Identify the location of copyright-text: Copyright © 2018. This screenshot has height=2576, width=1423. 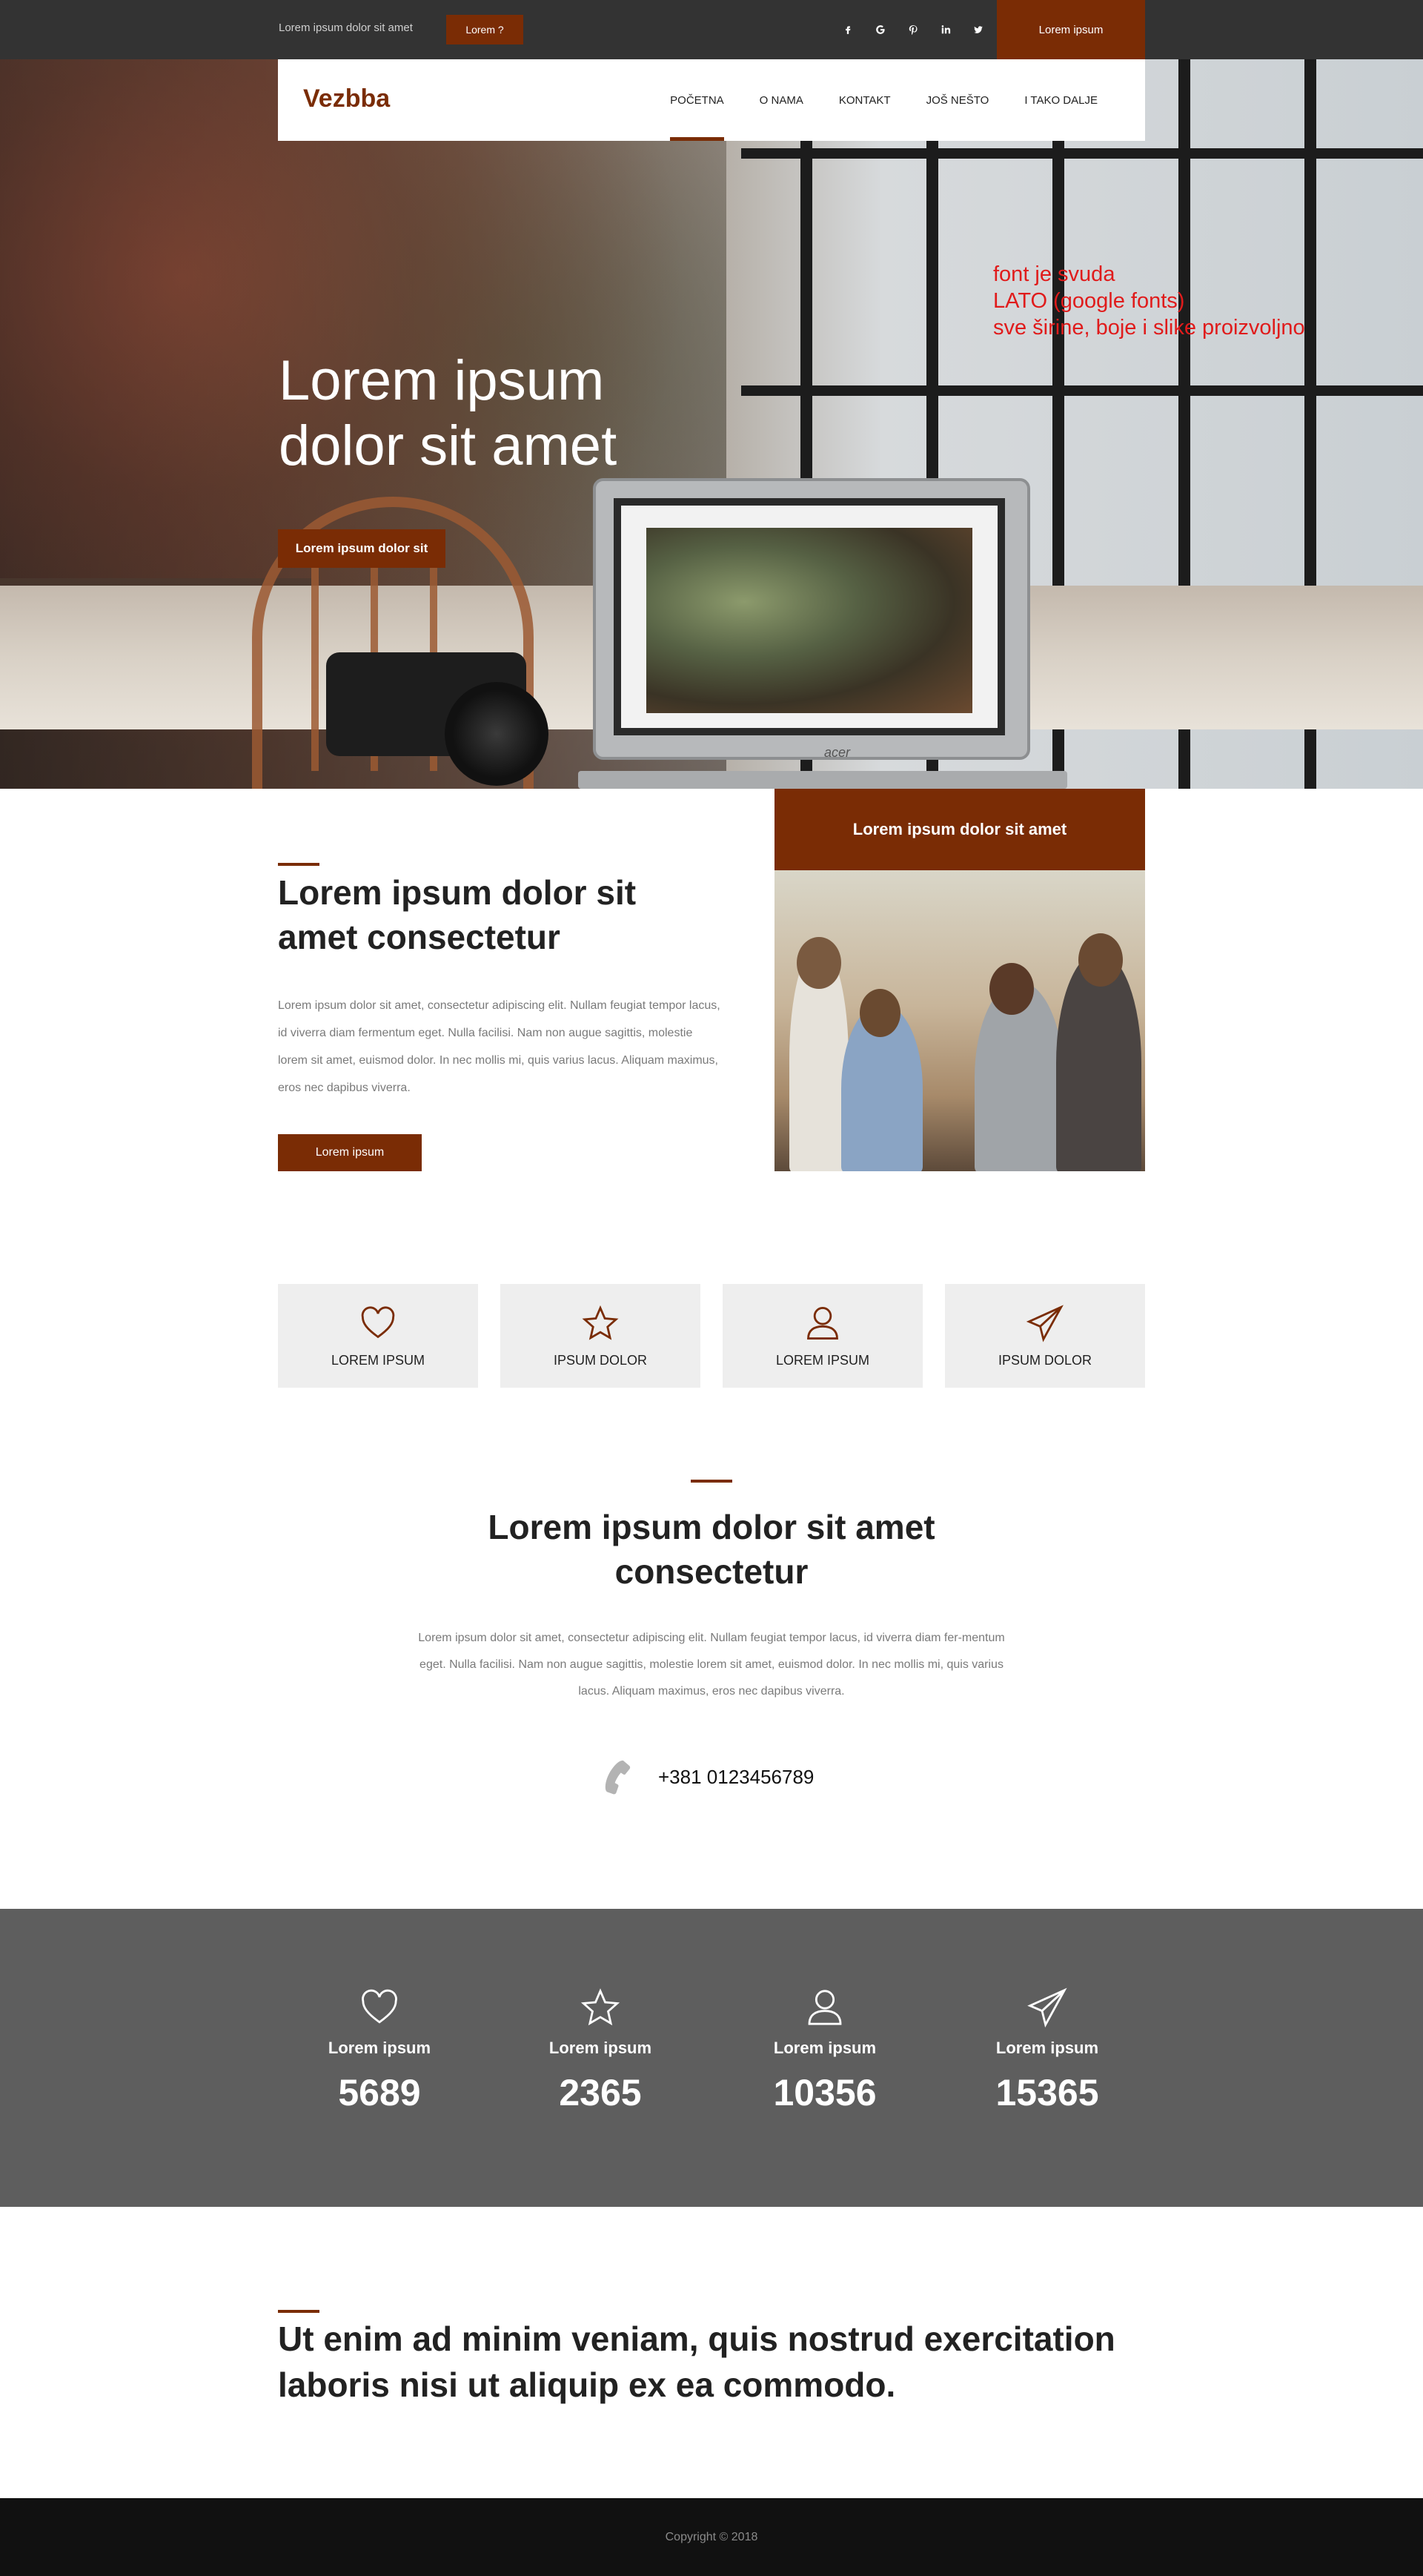
(711, 2536).